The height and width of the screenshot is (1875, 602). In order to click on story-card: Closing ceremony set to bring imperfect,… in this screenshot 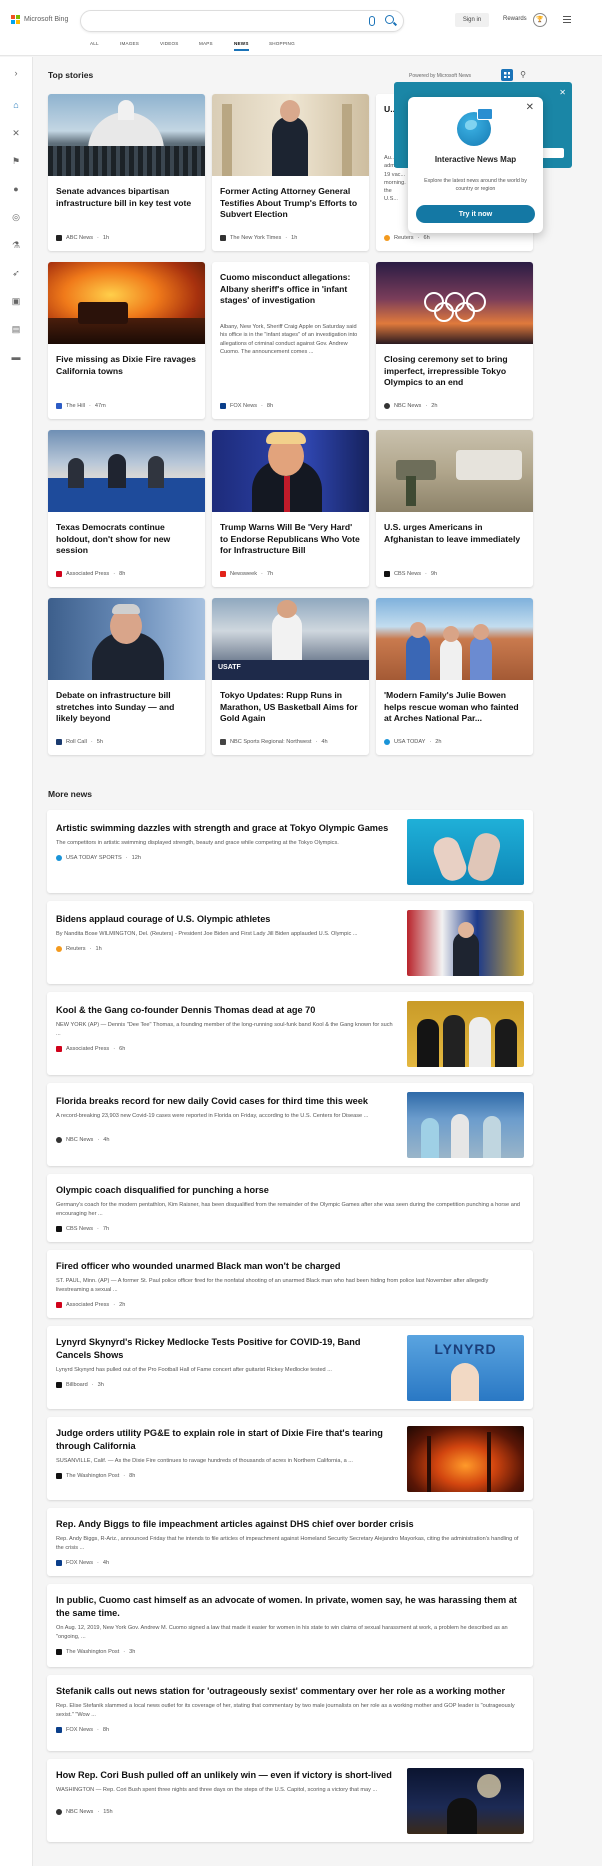, I will do `click(454, 340)`.